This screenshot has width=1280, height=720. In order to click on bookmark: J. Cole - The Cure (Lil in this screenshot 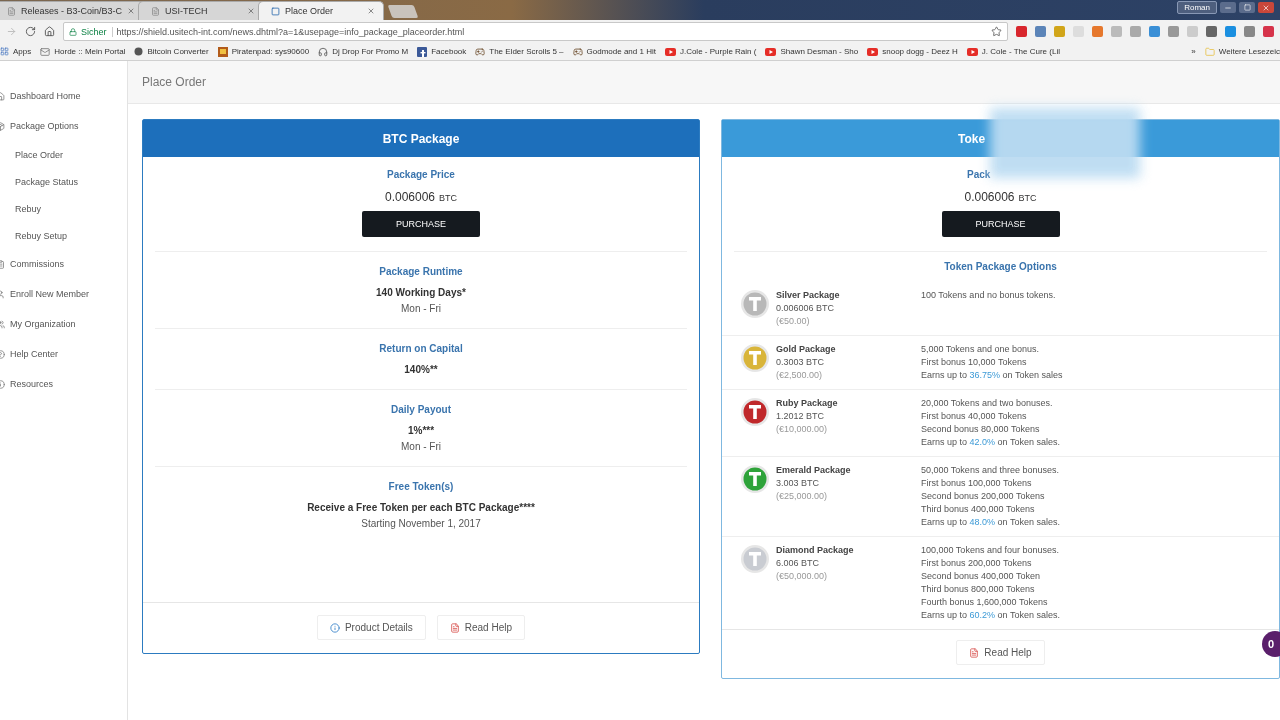, I will do `click(1013, 51)`.